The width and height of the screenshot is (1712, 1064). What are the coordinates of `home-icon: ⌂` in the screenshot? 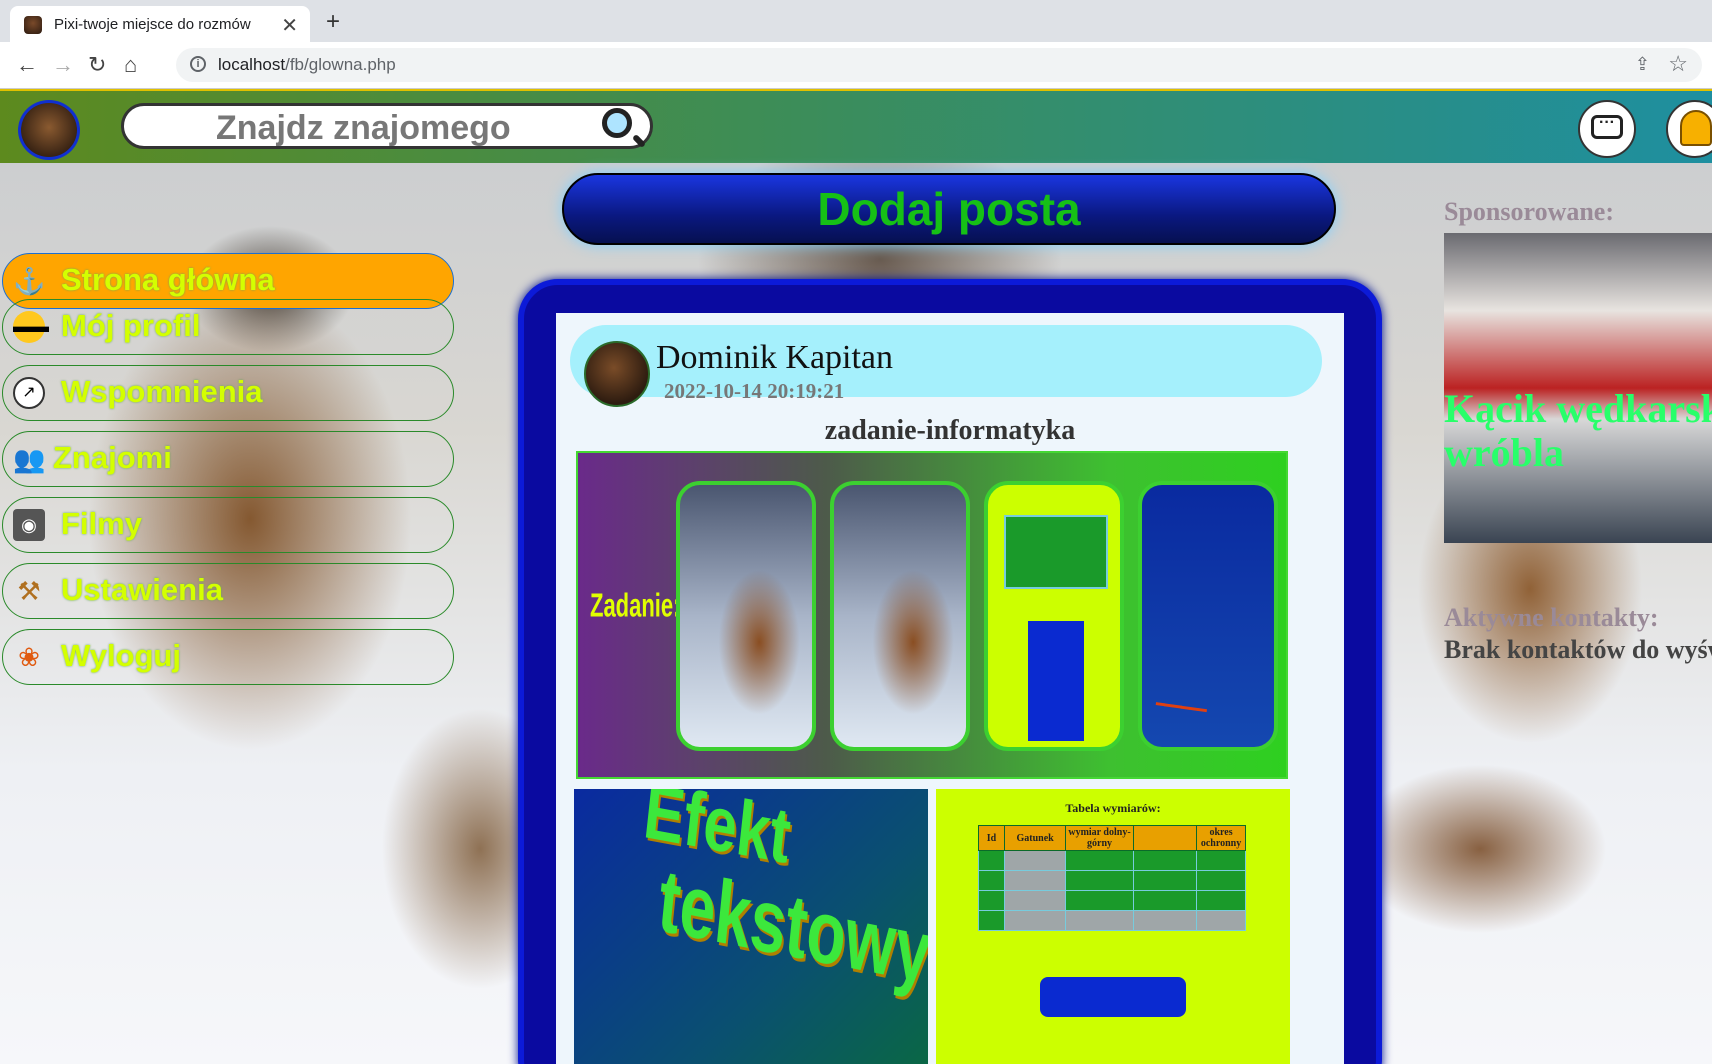 It's located at (130, 65).